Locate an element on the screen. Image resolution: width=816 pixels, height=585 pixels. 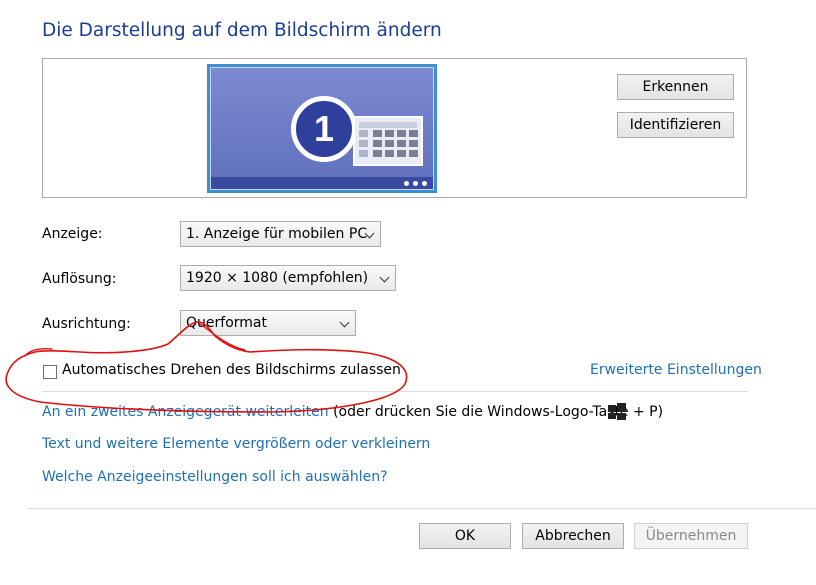
resolution-select-value: 1920 × 1080 (empfohlen) is located at coordinates (277, 278).